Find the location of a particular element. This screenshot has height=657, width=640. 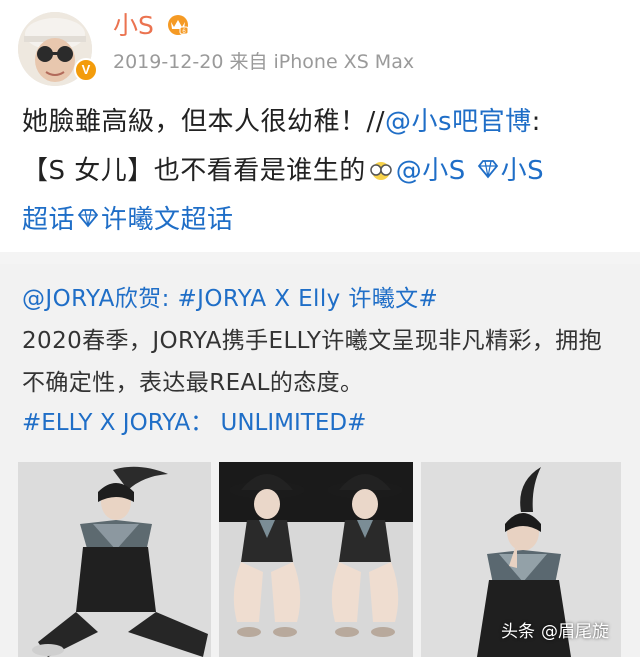

repost-hashtag: #ELLY X JORYA： UNLIMITED# is located at coordinates (194, 423).